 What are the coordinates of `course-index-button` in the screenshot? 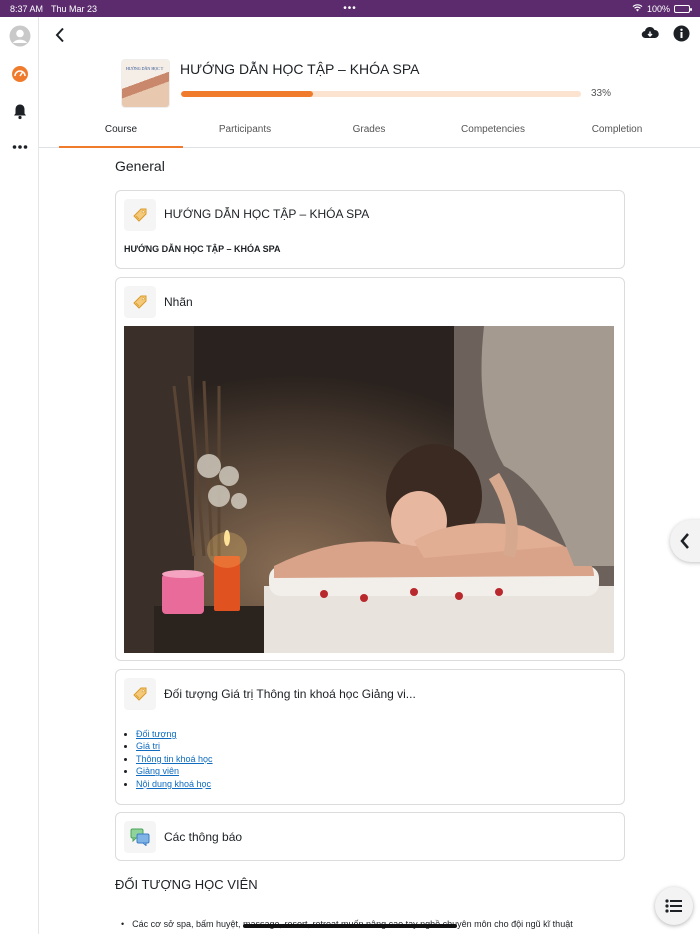 It's located at (674, 906).